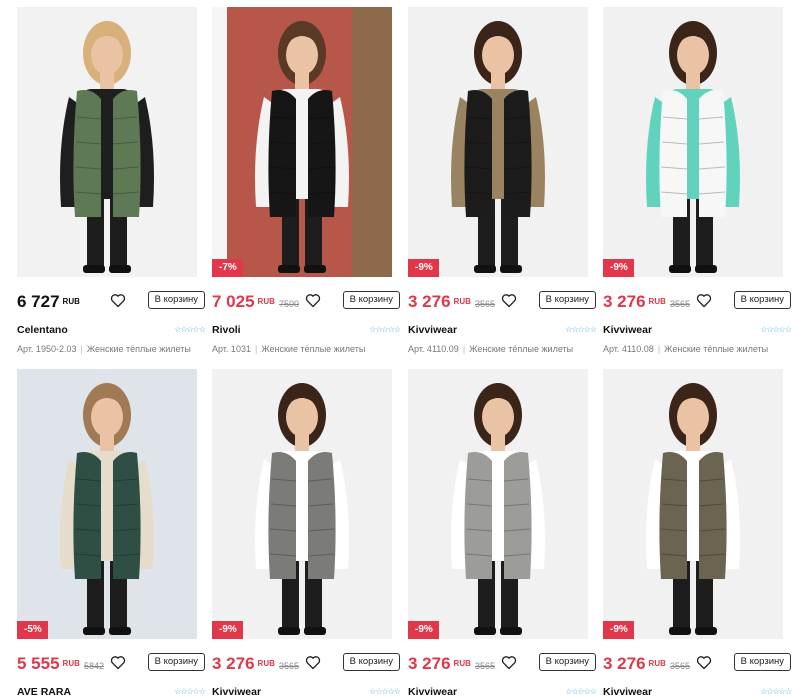 This screenshot has height=697, width=796. What do you see at coordinates (302, 142) in the screenshot?
I see `product-image: -7%` at bounding box center [302, 142].